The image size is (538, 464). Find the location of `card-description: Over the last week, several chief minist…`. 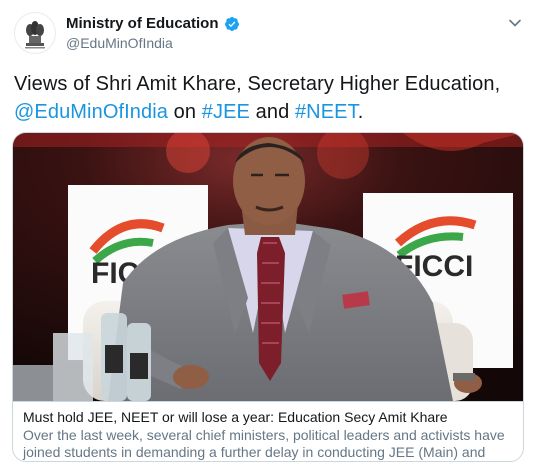

card-description: Over the last week, several chief minist… is located at coordinates (264, 443).